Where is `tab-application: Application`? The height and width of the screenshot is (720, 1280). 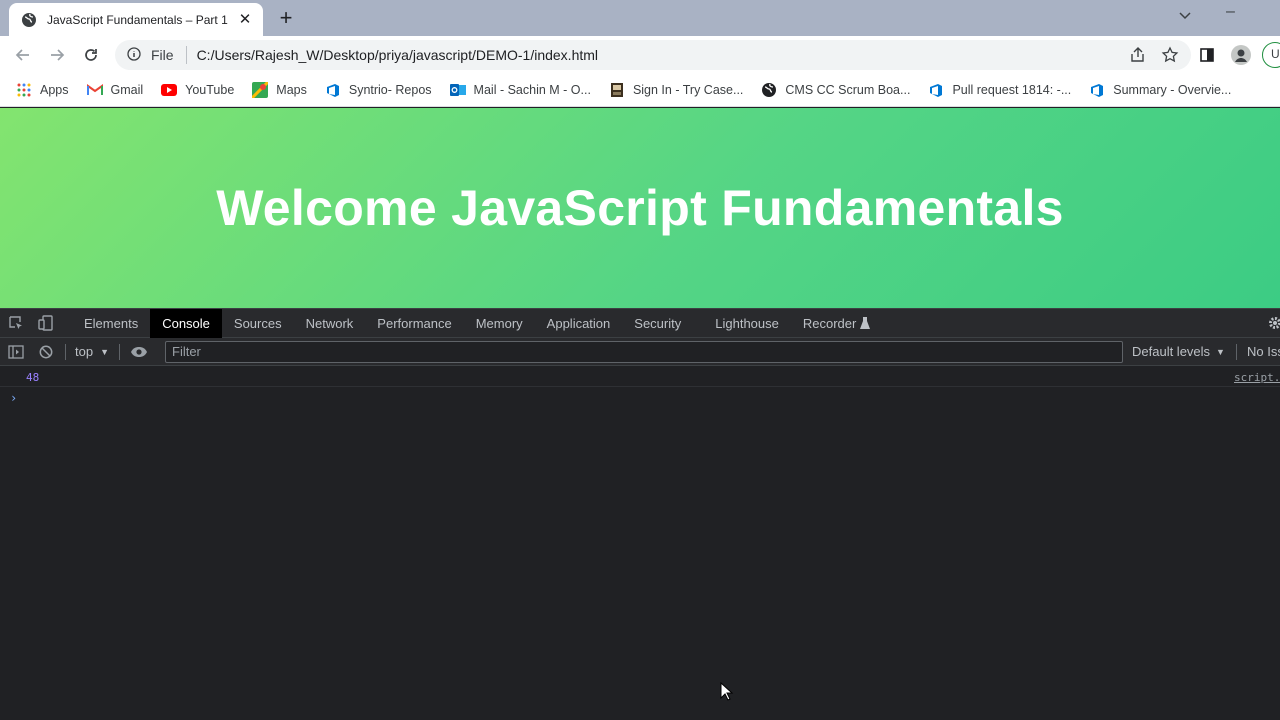
tab-application: Application is located at coordinates (579, 323).